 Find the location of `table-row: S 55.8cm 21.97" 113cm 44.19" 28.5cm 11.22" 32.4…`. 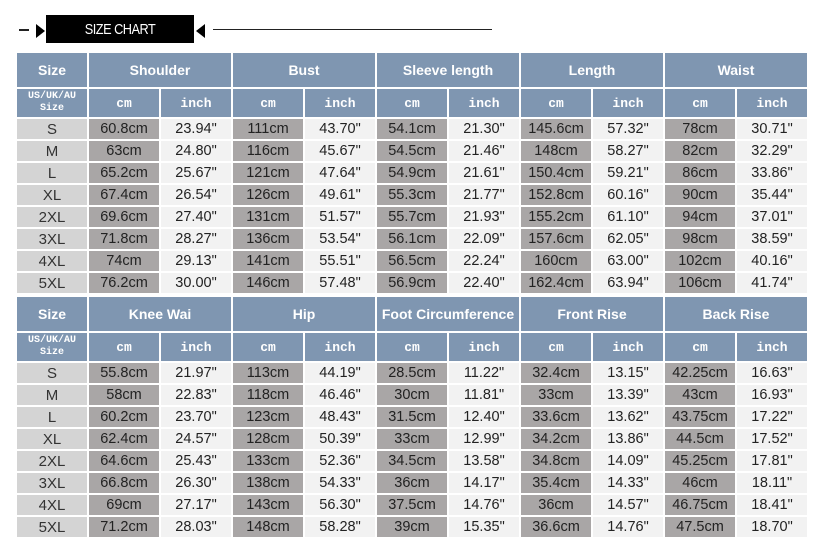

table-row: S 55.8cm 21.97" 113cm 44.19" 28.5cm 11.22" 32.4… is located at coordinates (412, 373).